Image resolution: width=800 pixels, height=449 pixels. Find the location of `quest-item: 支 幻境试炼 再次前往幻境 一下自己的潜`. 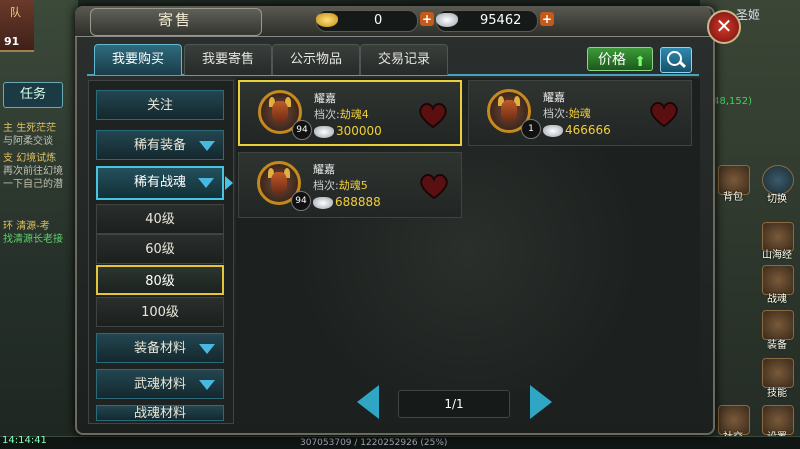

quest-item: 支 幻境试炼 再次前往幻境 一下自己的潜 is located at coordinates (33, 171).